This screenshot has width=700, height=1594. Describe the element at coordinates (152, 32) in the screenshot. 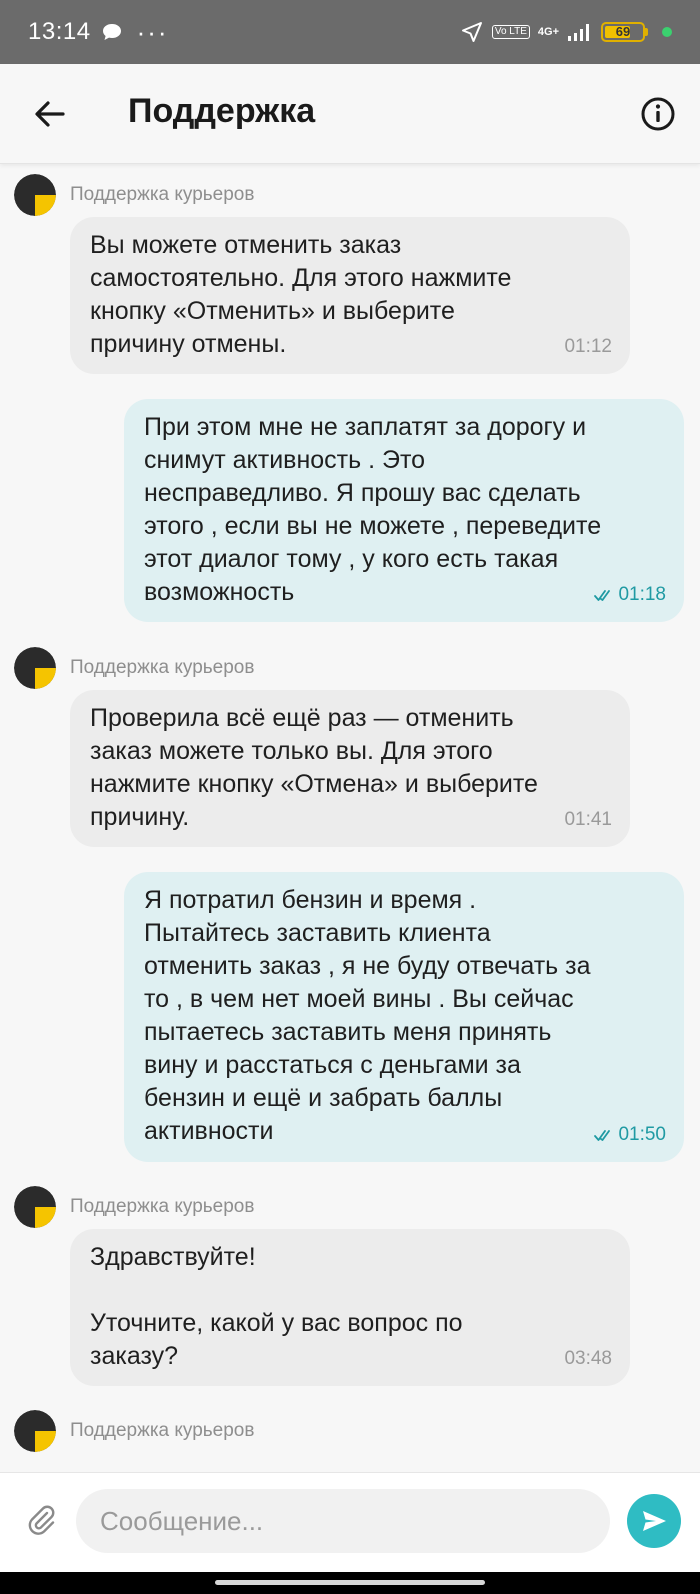

I see `more-dots-icon: ···` at that location.